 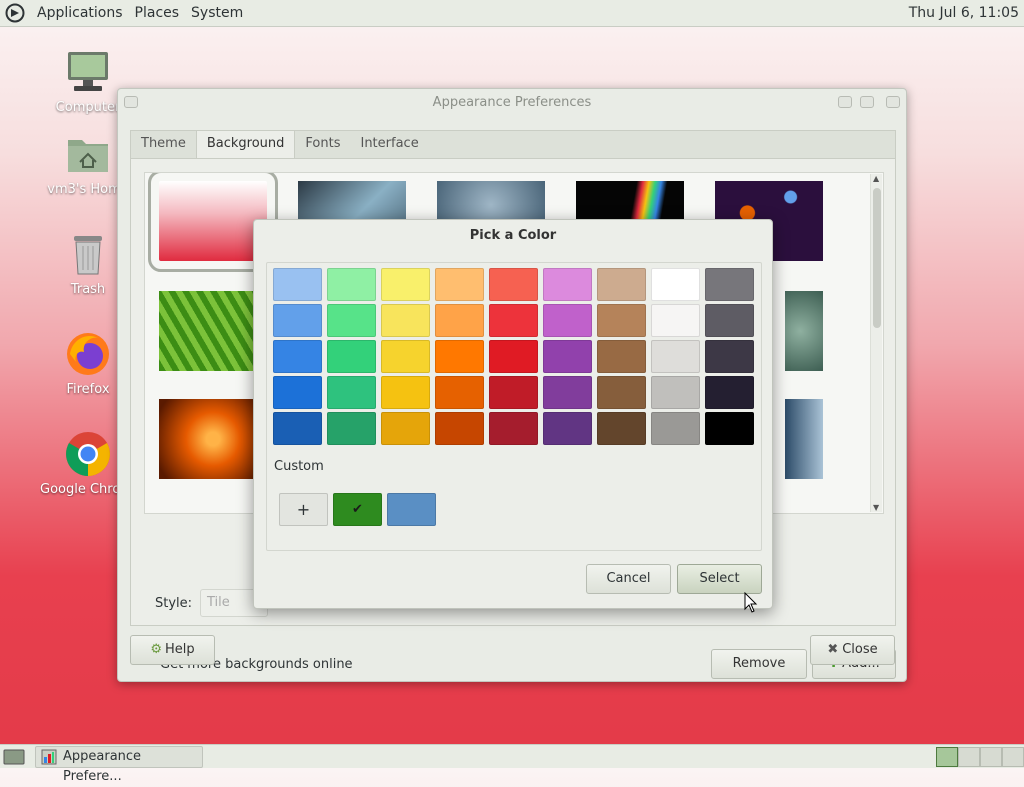 I want to click on home-folder-icon, so click(x=88, y=156).